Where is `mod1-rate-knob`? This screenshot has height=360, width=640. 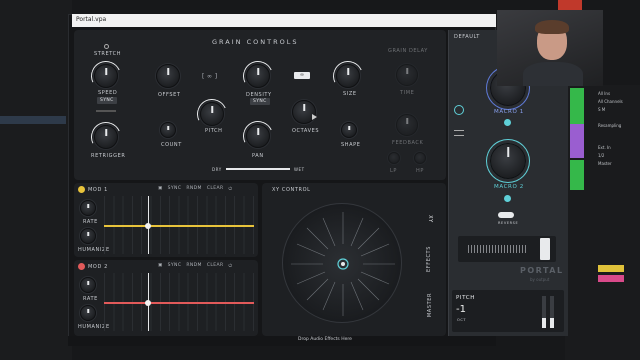 mod1-rate-knob is located at coordinates (88, 208).